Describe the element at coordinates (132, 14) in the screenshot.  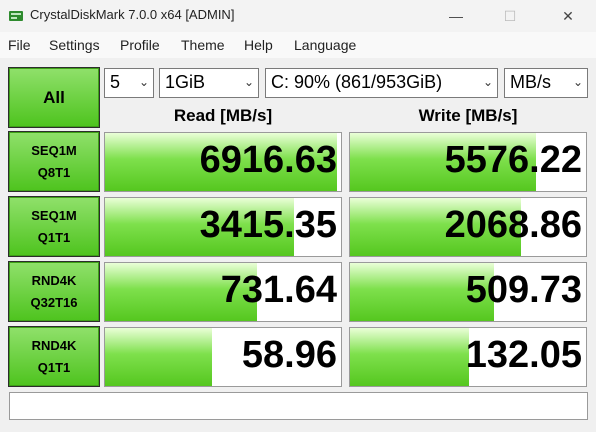
I see `window-title: CrystalDiskMark 7.0.0 x64 [ADMIN]` at that location.